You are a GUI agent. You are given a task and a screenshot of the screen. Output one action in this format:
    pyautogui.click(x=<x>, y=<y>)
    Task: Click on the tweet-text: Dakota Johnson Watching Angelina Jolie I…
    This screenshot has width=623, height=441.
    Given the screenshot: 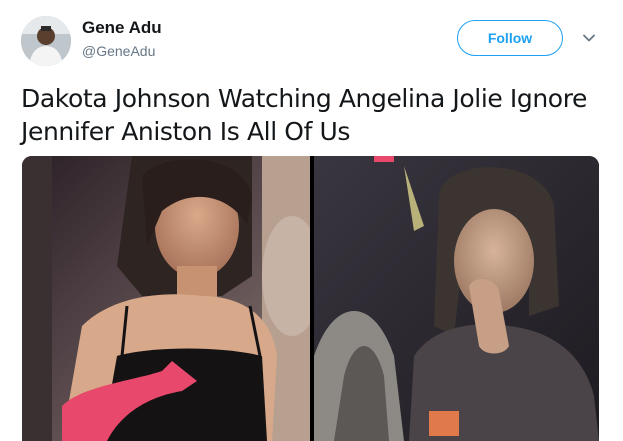 What is the action you would take?
    pyautogui.click(x=304, y=115)
    